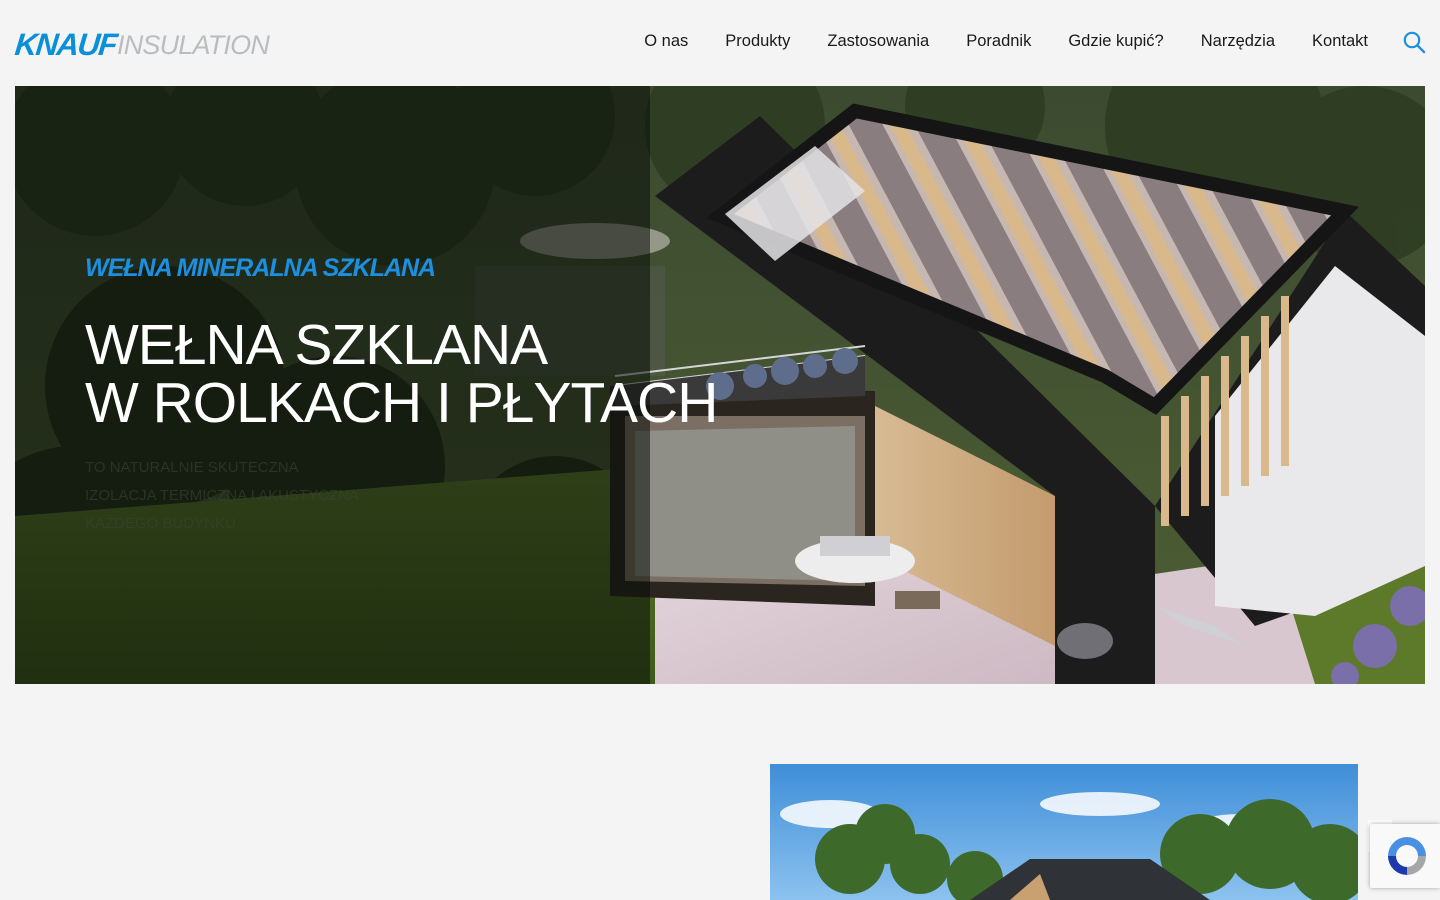  What do you see at coordinates (878, 41) in the screenshot?
I see `nav-item-zastosowania: Zastosowania` at bounding box center [878, 41].